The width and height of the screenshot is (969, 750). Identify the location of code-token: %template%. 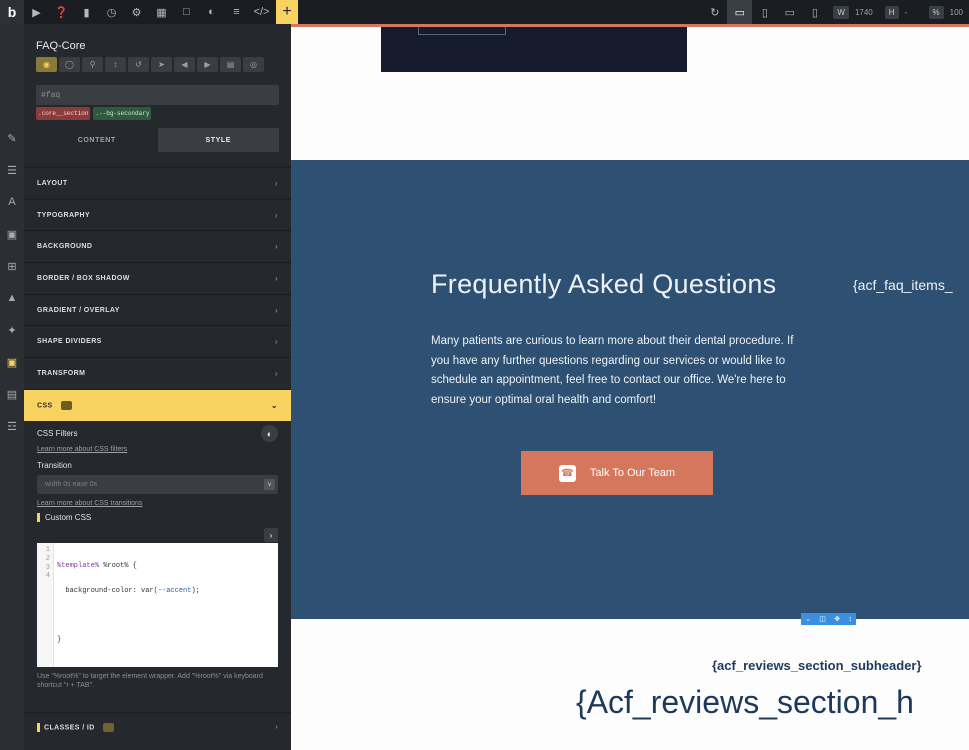
(78, 566).